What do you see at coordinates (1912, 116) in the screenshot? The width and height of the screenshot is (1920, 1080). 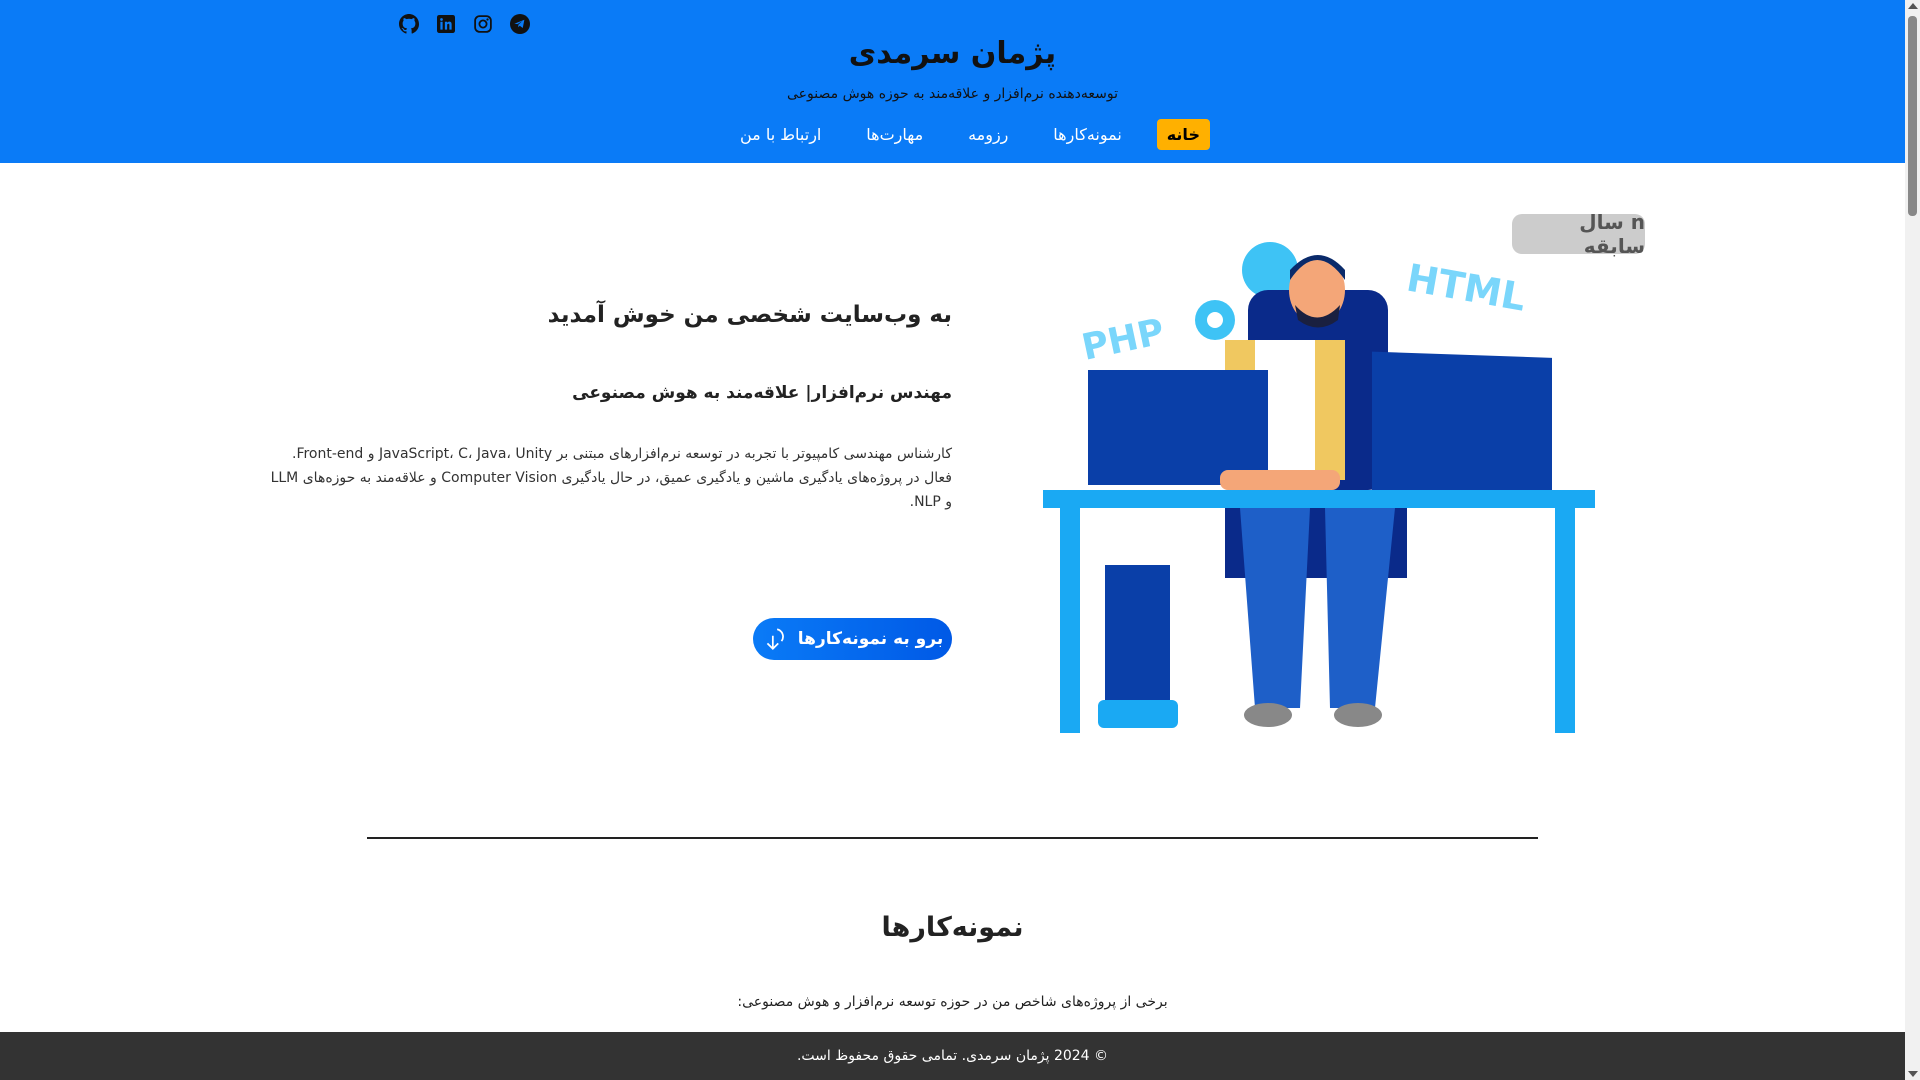 I see `scrollbar-thumb` at bounding box center [1912, 116].